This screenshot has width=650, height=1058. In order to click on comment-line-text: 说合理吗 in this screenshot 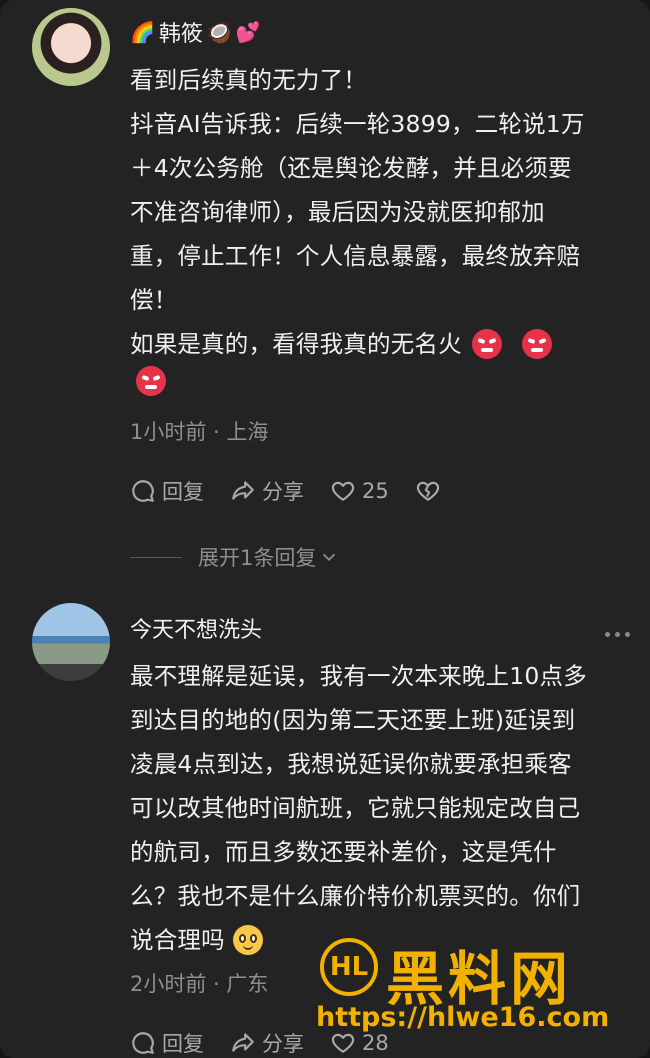, I will do `click(177, 940)`.